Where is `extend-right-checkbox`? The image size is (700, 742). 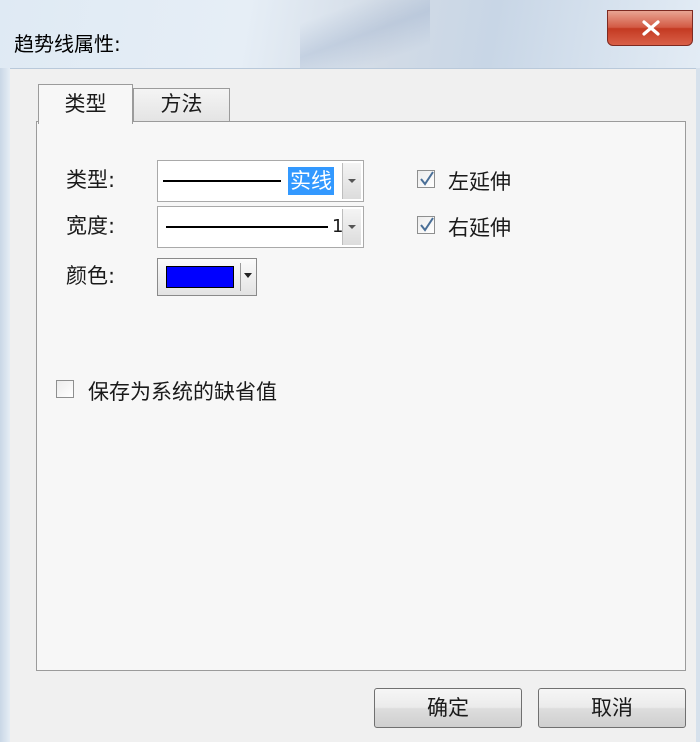 extend-right-checkbox is located at coordinates (426, 225).